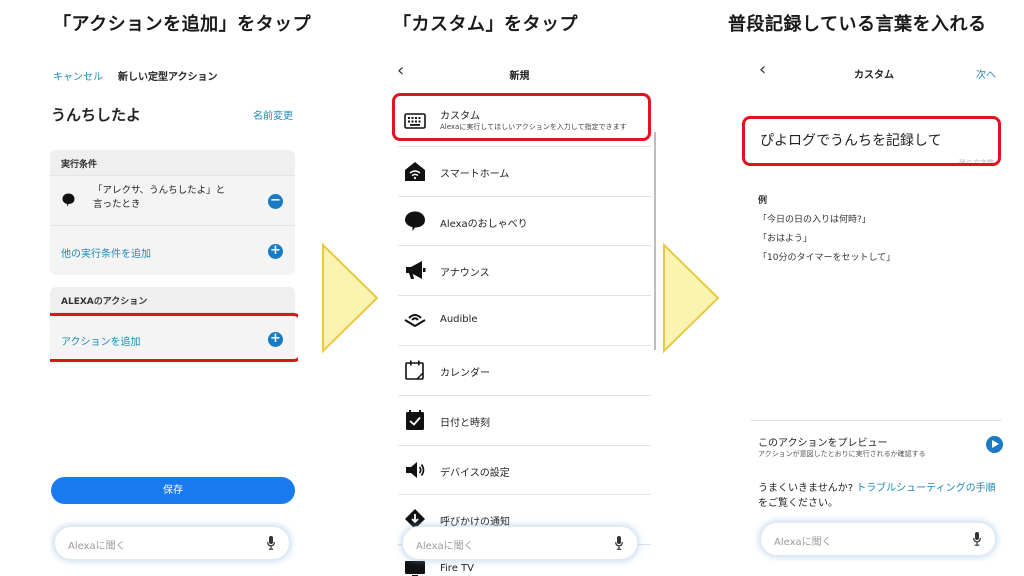  Describe the element at coordinates (174, 337) in the screenshot. I see `highlight-add-action` at that location.